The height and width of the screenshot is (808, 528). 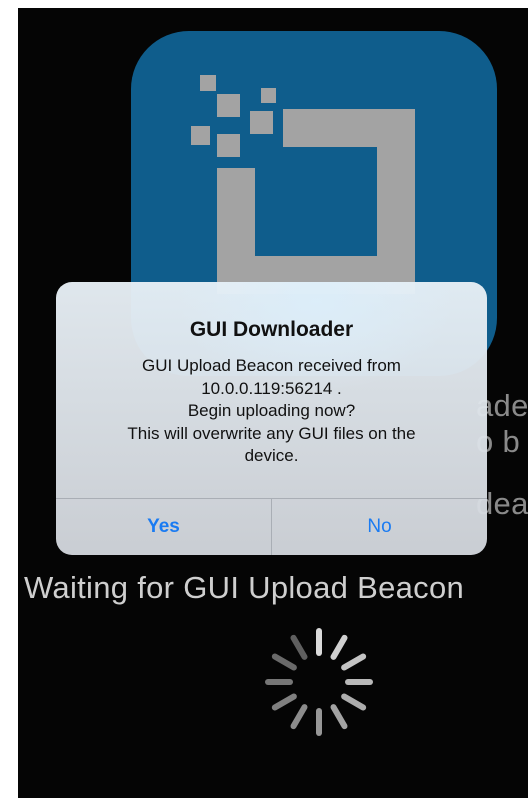 I want to click on alert-message-line: Begin uploading now?, so click(x=271, y=410).